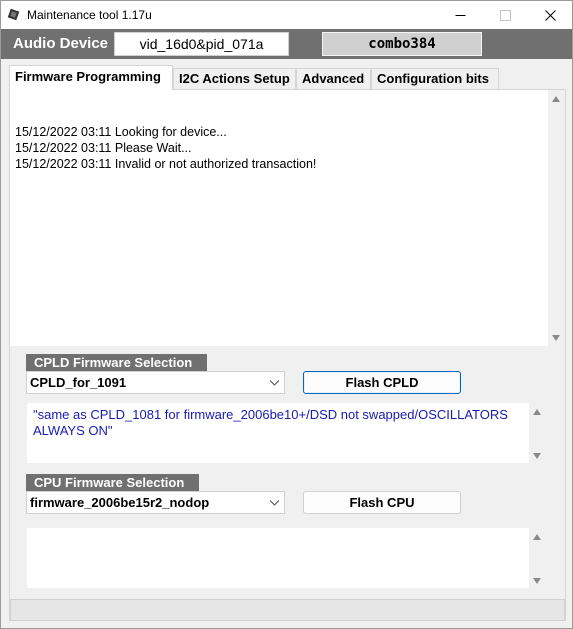  What do you see at coordinates (112, 482) in the screenshot?
I see `cpu-group-label: CPU Firmware Selection` at bounding box center [112, 482].